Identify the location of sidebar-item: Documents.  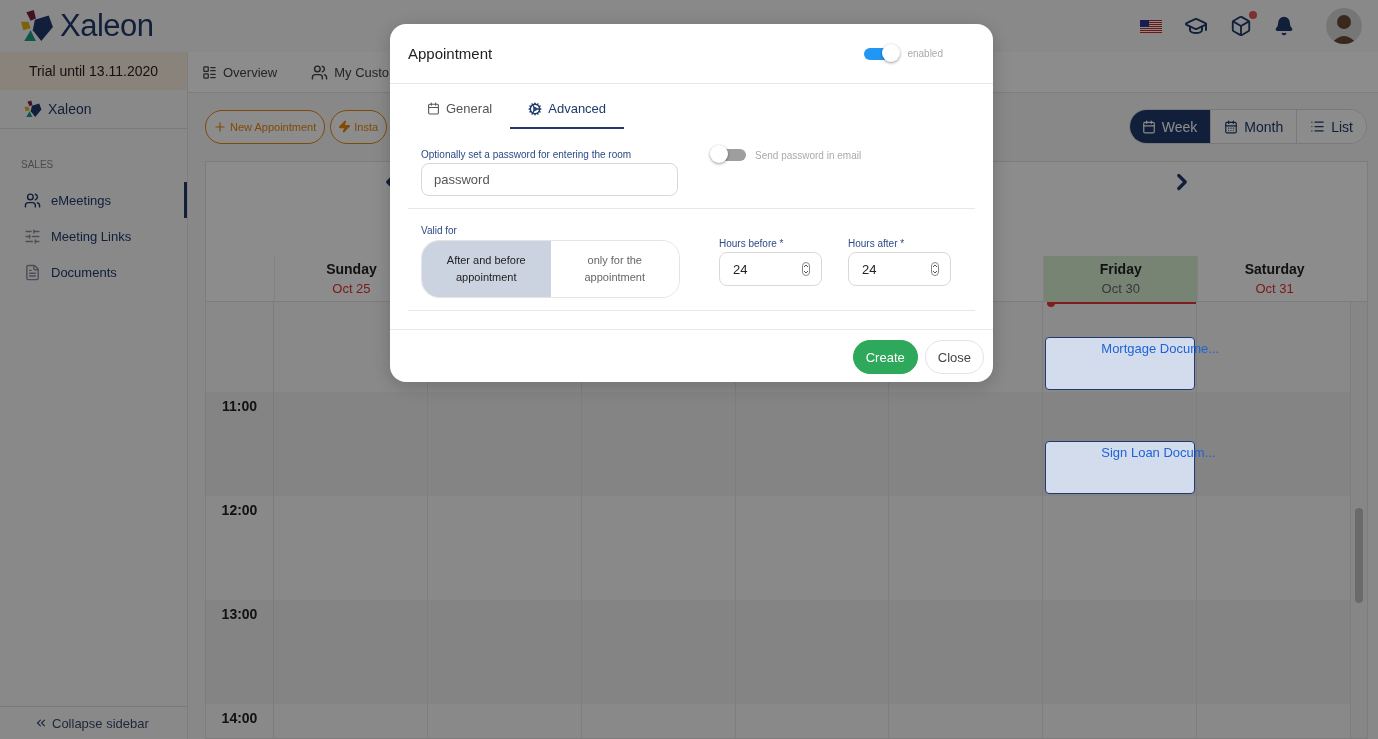
(93, 272).